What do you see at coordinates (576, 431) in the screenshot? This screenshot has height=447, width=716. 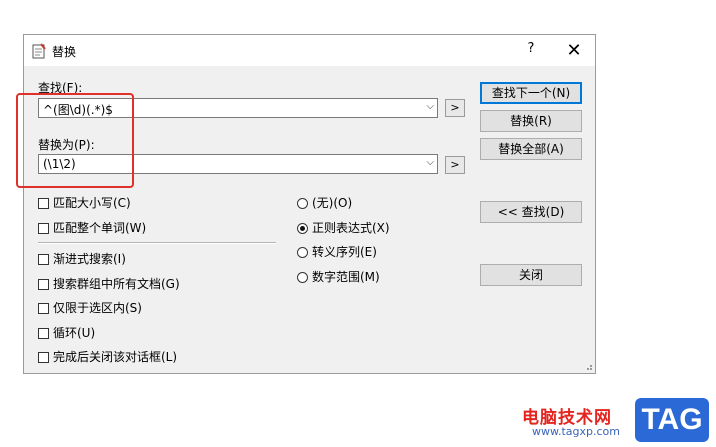 I see `watermark-url: www.tagxp.com` at bounding box center [576, 431].